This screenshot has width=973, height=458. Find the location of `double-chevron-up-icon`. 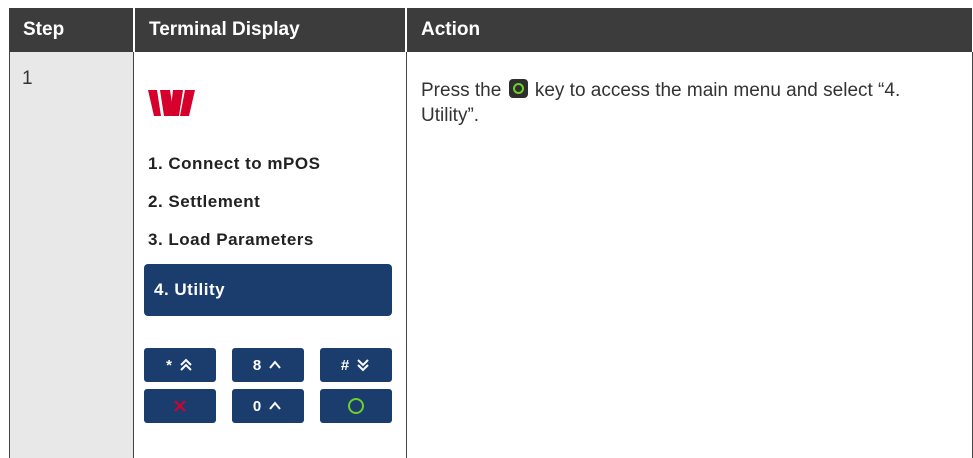

double-chevron-up-icon is located at coordinates (186, 364).